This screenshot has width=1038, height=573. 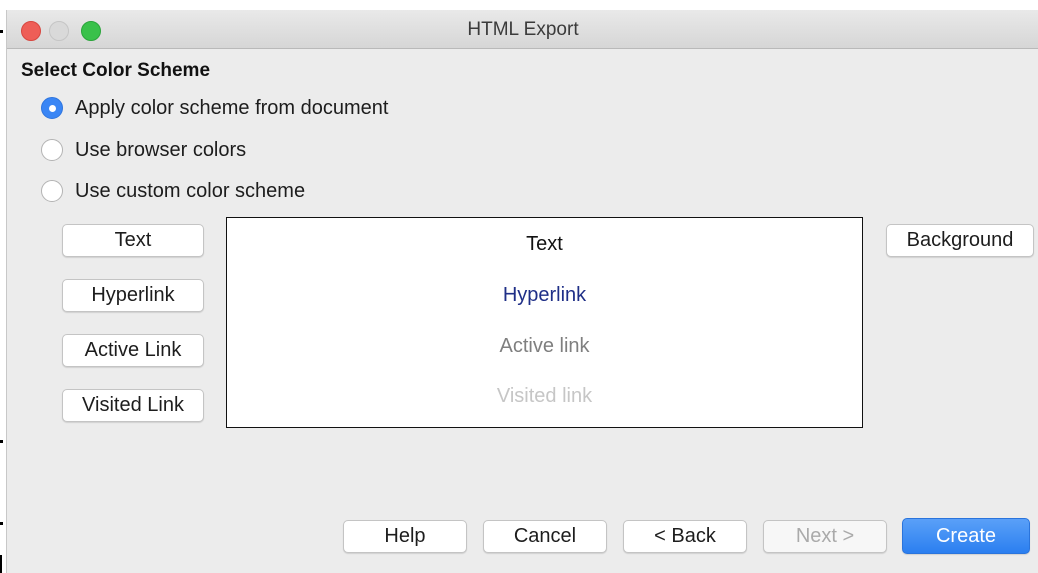 I want to click on background-color-button: Background, so click(x=960, y=240).